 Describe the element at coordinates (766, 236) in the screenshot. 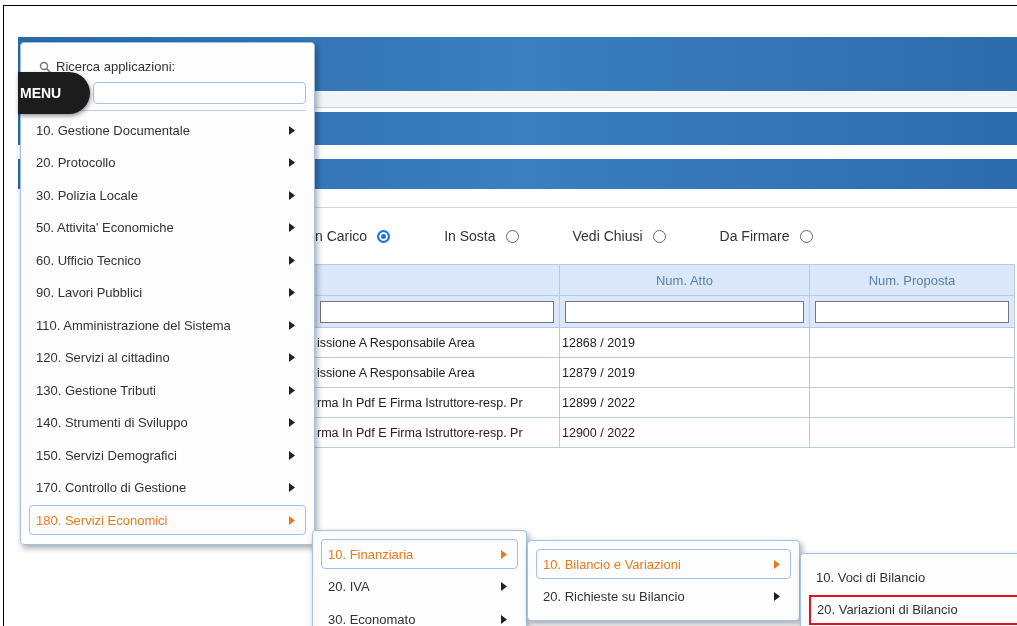

I see `radio-option: Da Firmare` at that location.